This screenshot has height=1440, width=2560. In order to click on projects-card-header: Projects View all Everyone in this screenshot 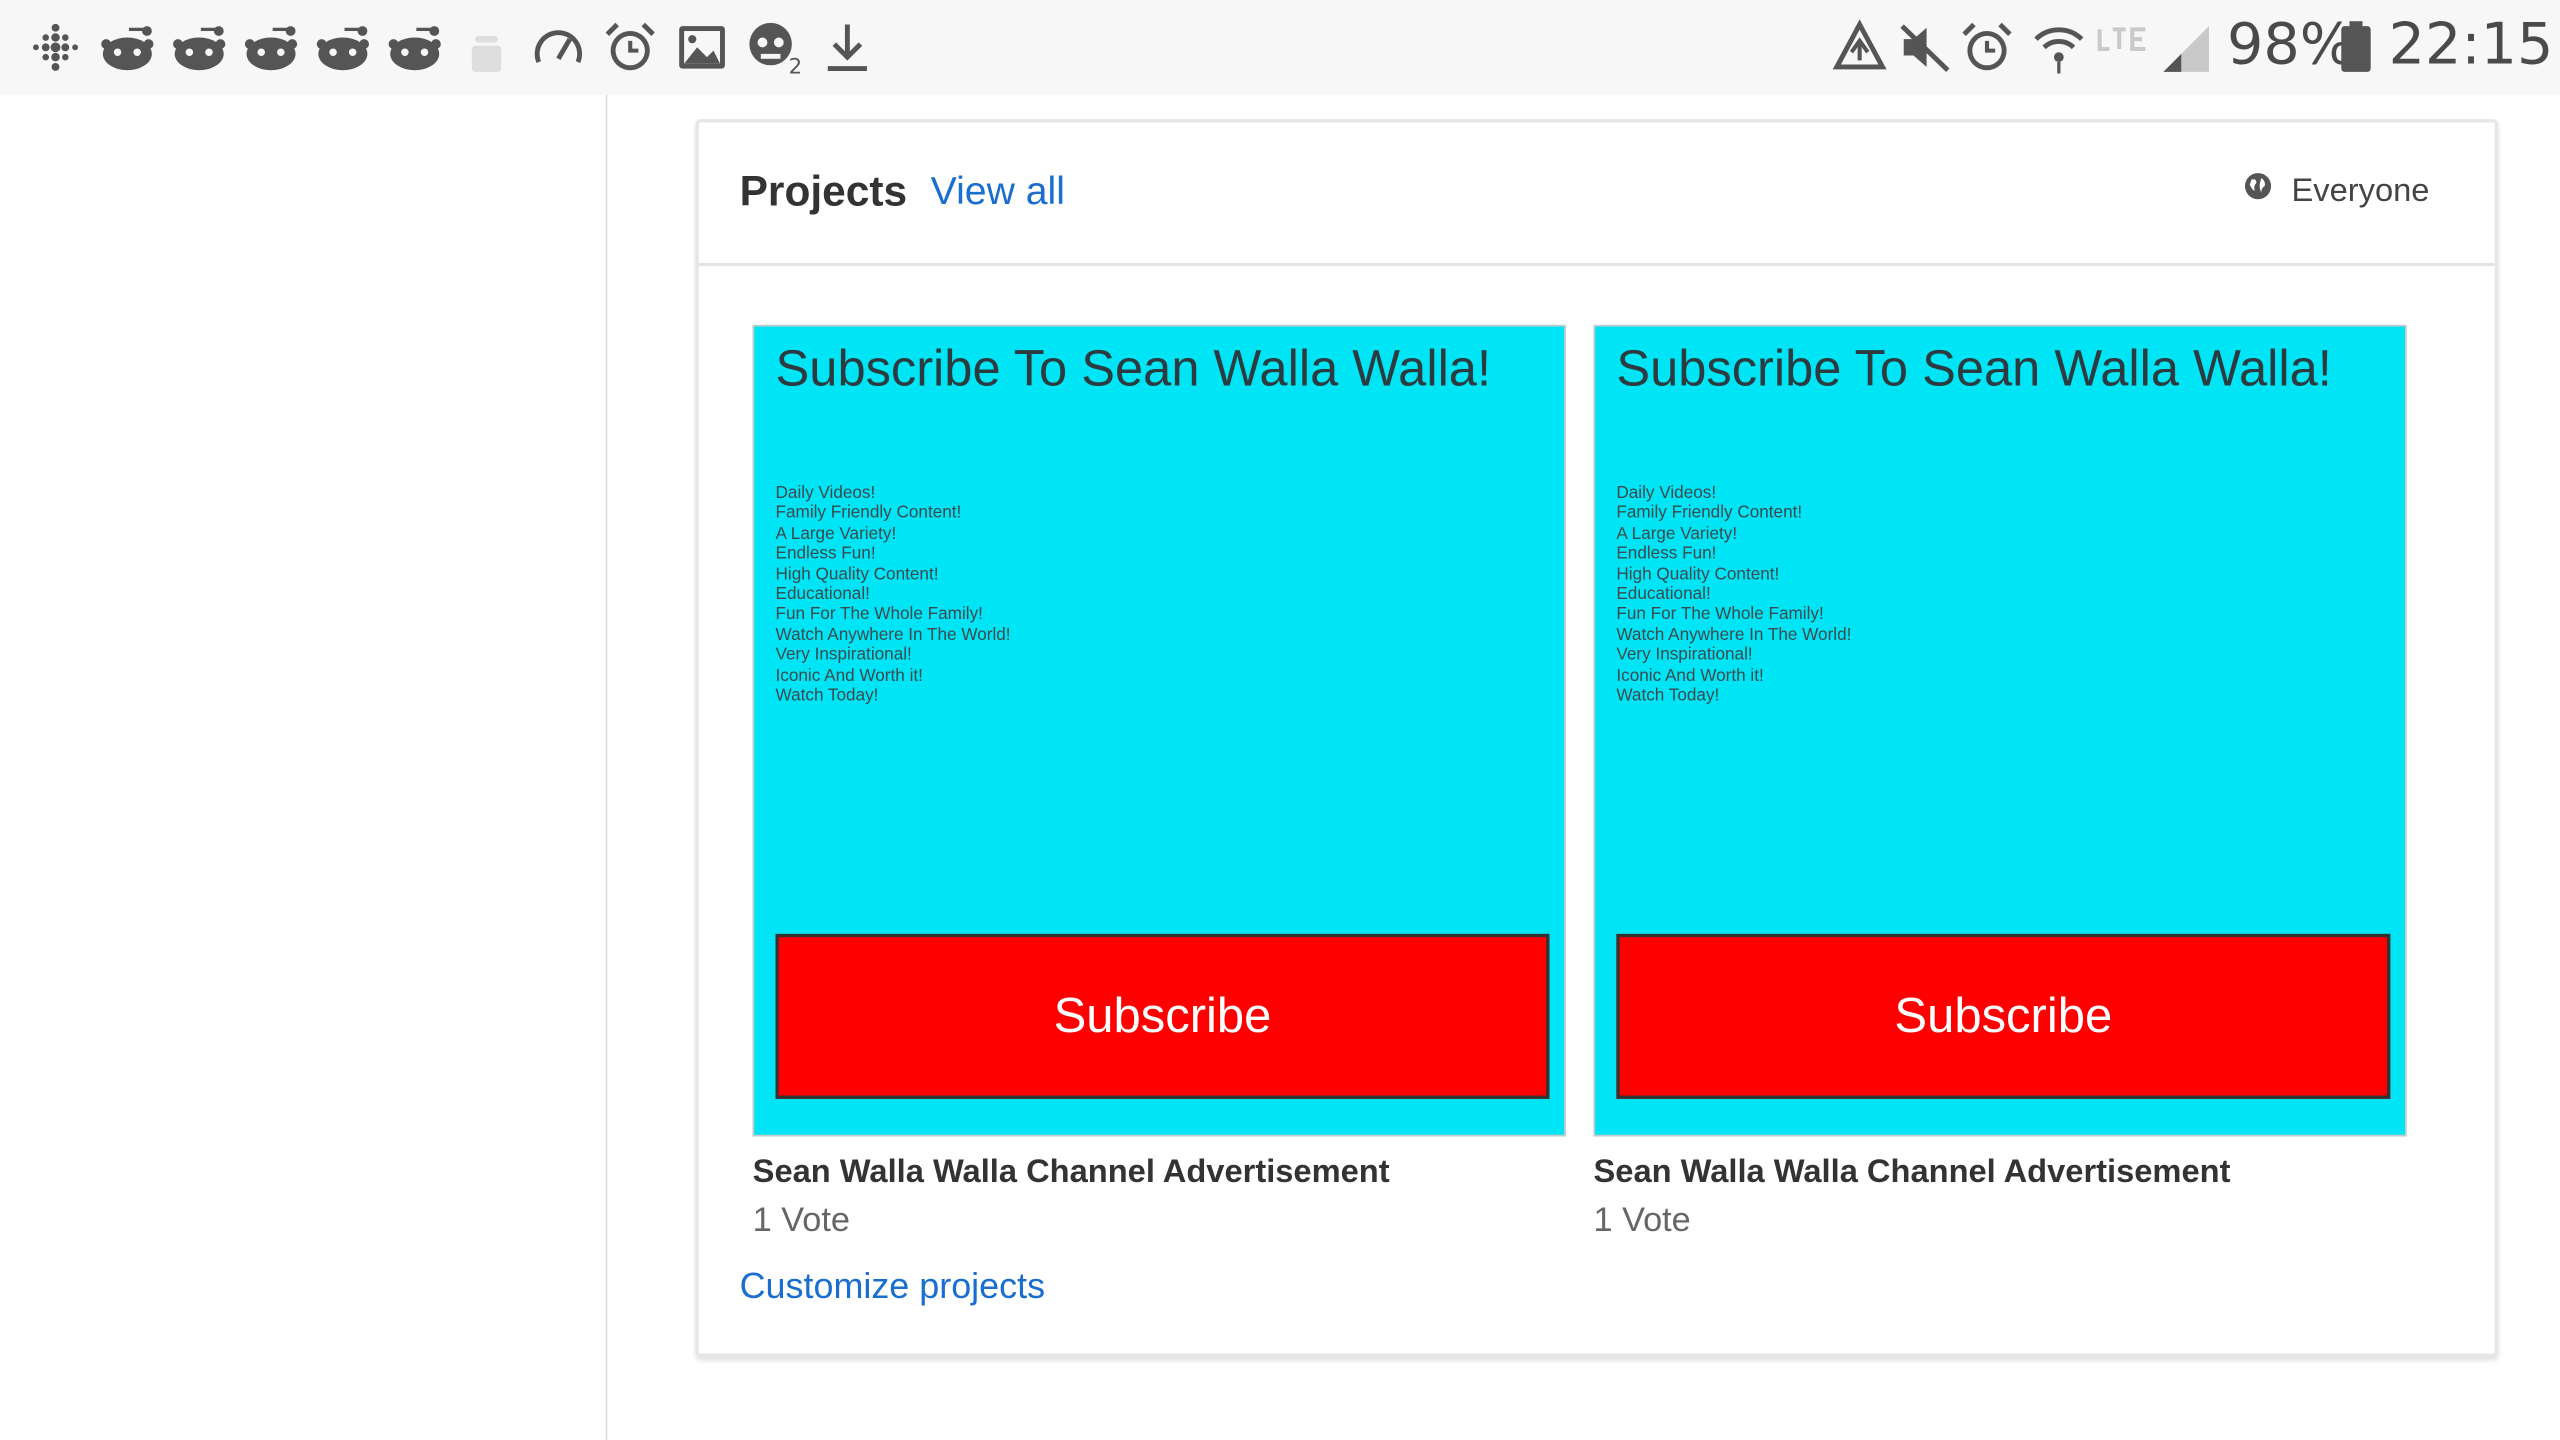, I will do `click(1596, 194)`.